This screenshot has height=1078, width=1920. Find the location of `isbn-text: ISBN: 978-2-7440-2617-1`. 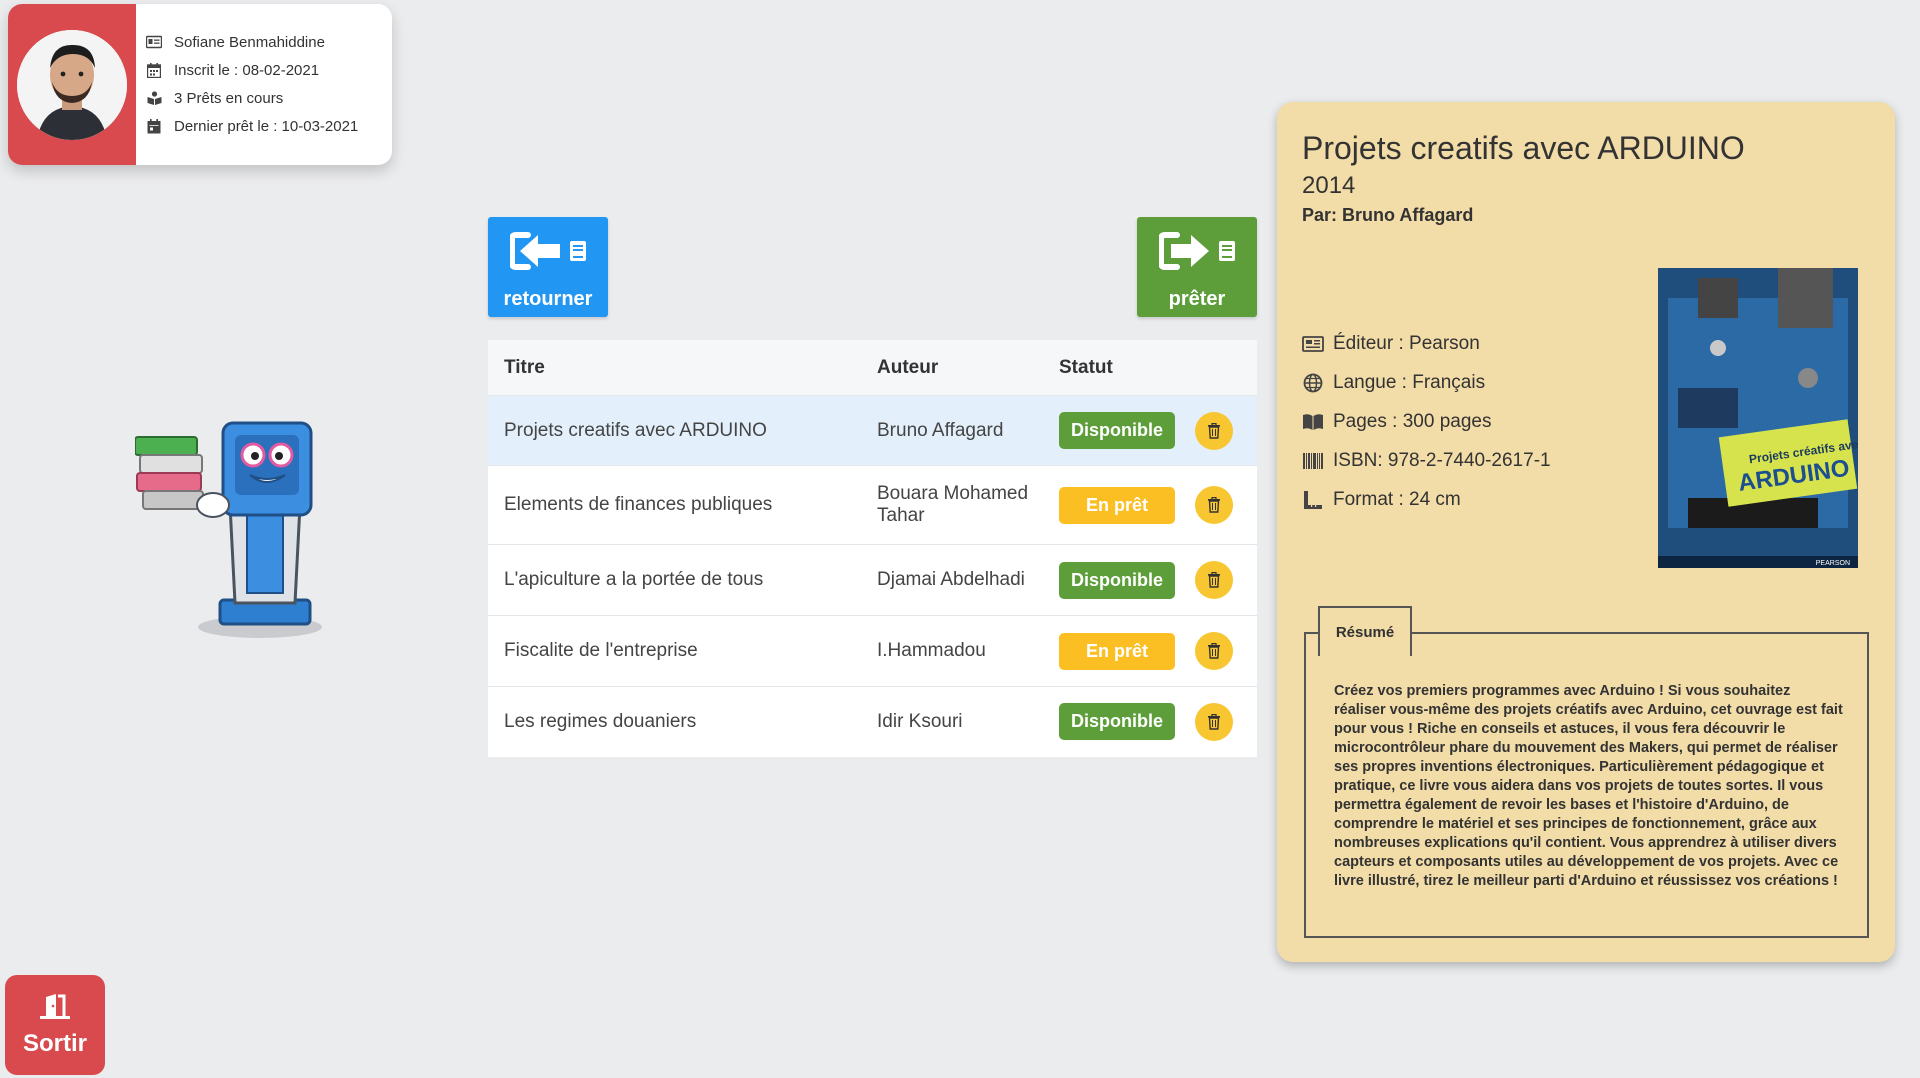

isbn-text: ISBN: 978-2-7440-2617-1 is located at coordinates (1442, 460).